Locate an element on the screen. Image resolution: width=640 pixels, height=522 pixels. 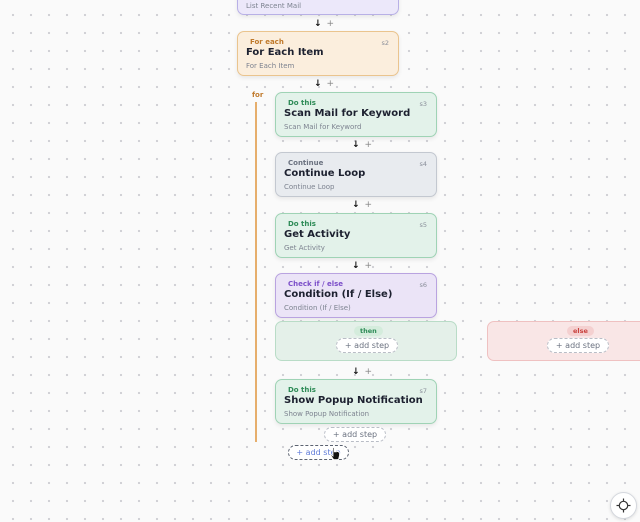
pointer-cursor-icon is located at coordinates (335, 453).